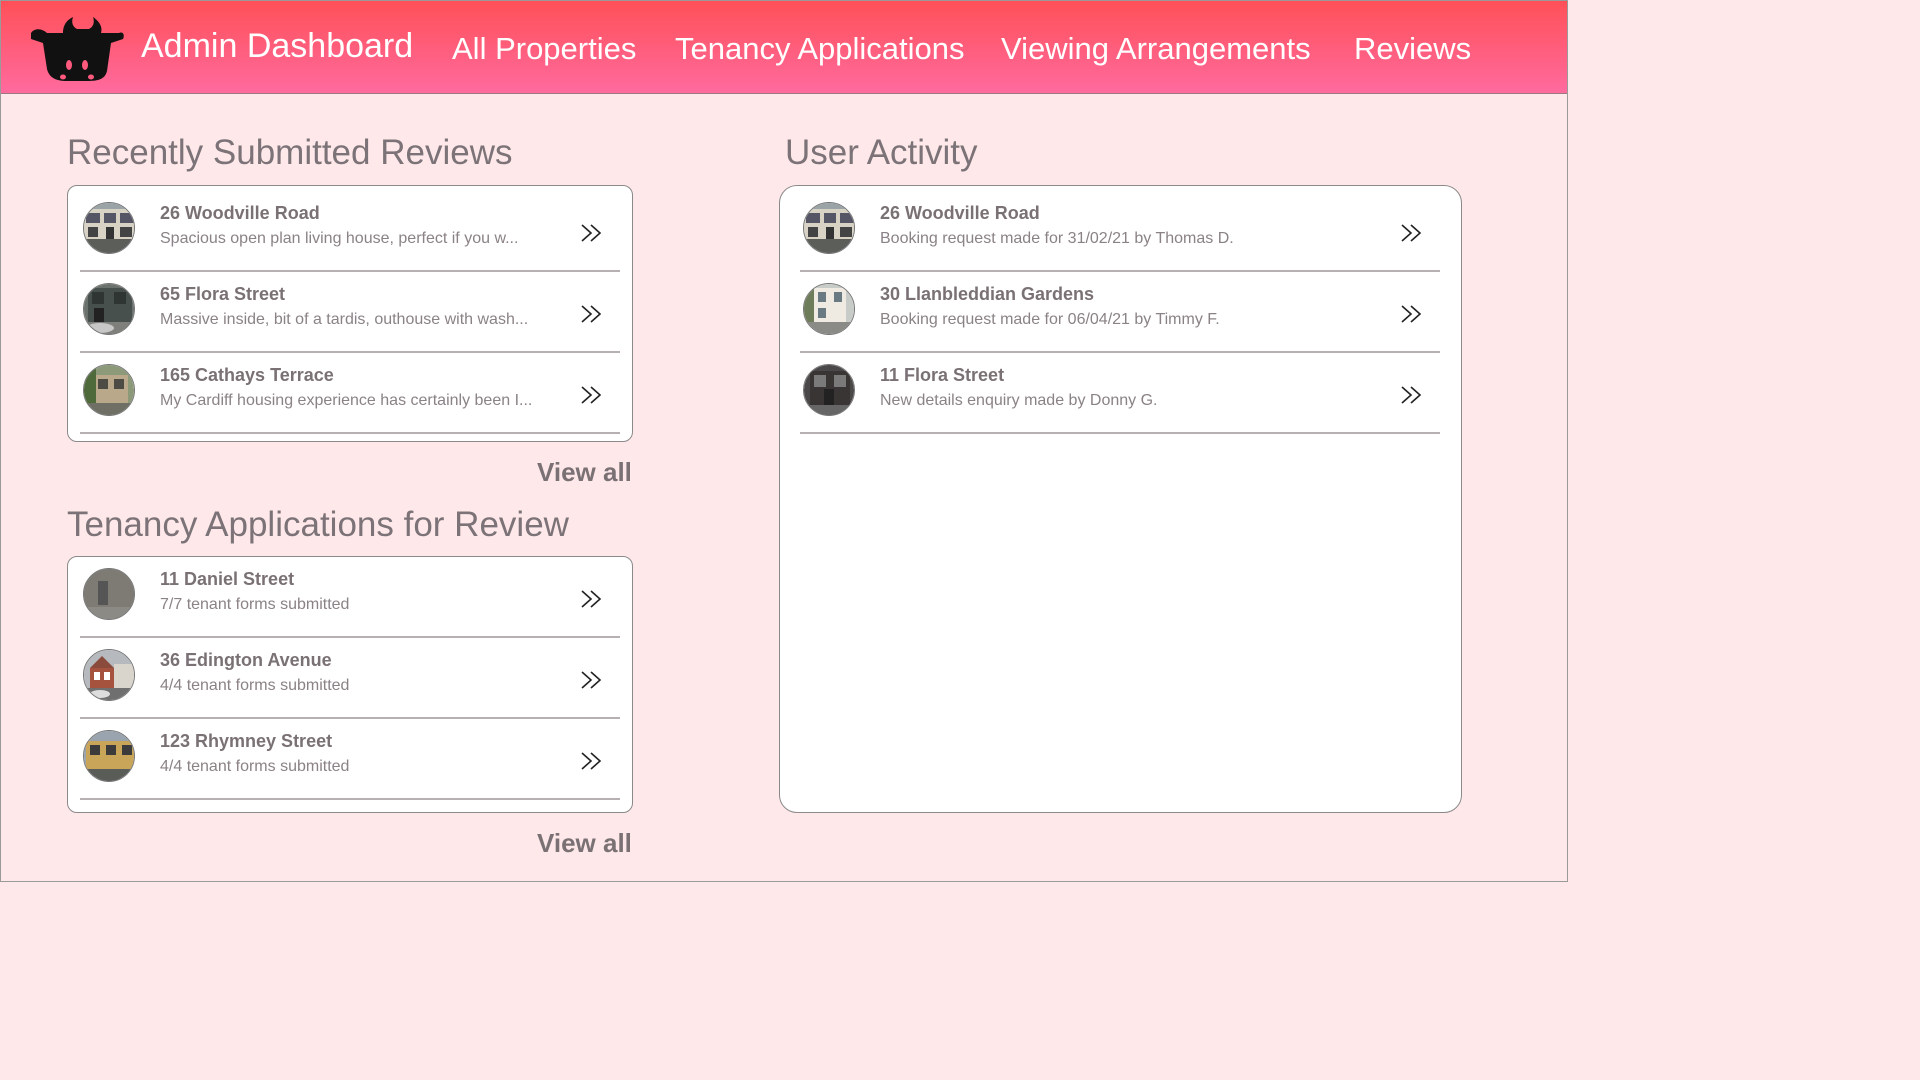  What do you see at coordinates (987, 294) in the screenshot?
I see `row-title: 30 Llanbleddian Gardens` at bounding box center [987, 294].